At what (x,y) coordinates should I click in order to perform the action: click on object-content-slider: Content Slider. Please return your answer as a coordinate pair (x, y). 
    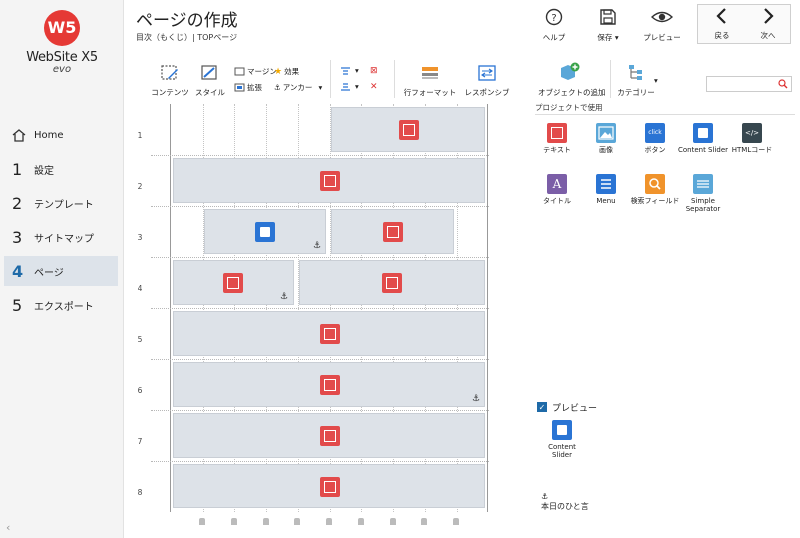
    Looking at the image, I should click on (703, 138).